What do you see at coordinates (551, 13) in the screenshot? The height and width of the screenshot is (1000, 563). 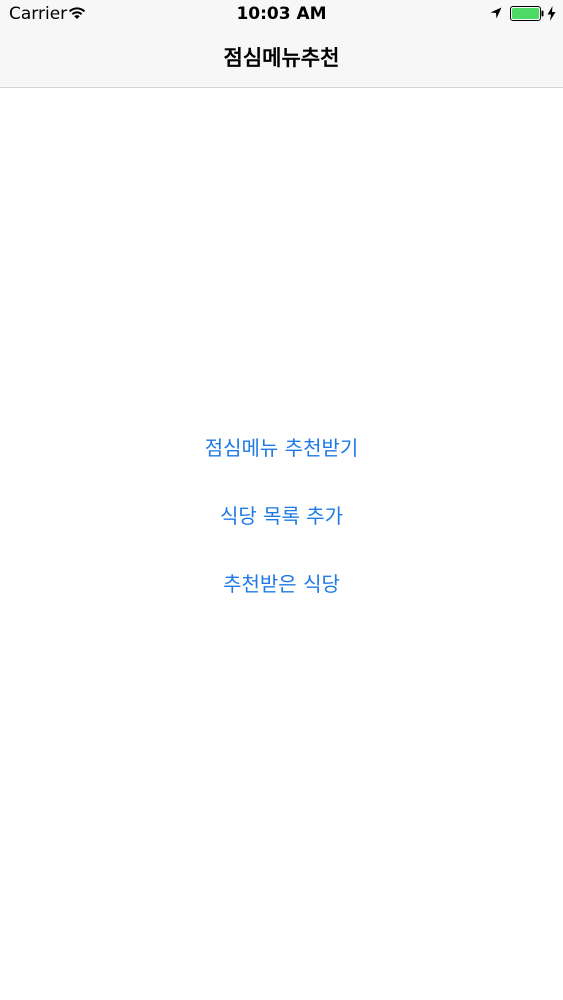 I see `charging-icon` at bounding box center [551, 13].